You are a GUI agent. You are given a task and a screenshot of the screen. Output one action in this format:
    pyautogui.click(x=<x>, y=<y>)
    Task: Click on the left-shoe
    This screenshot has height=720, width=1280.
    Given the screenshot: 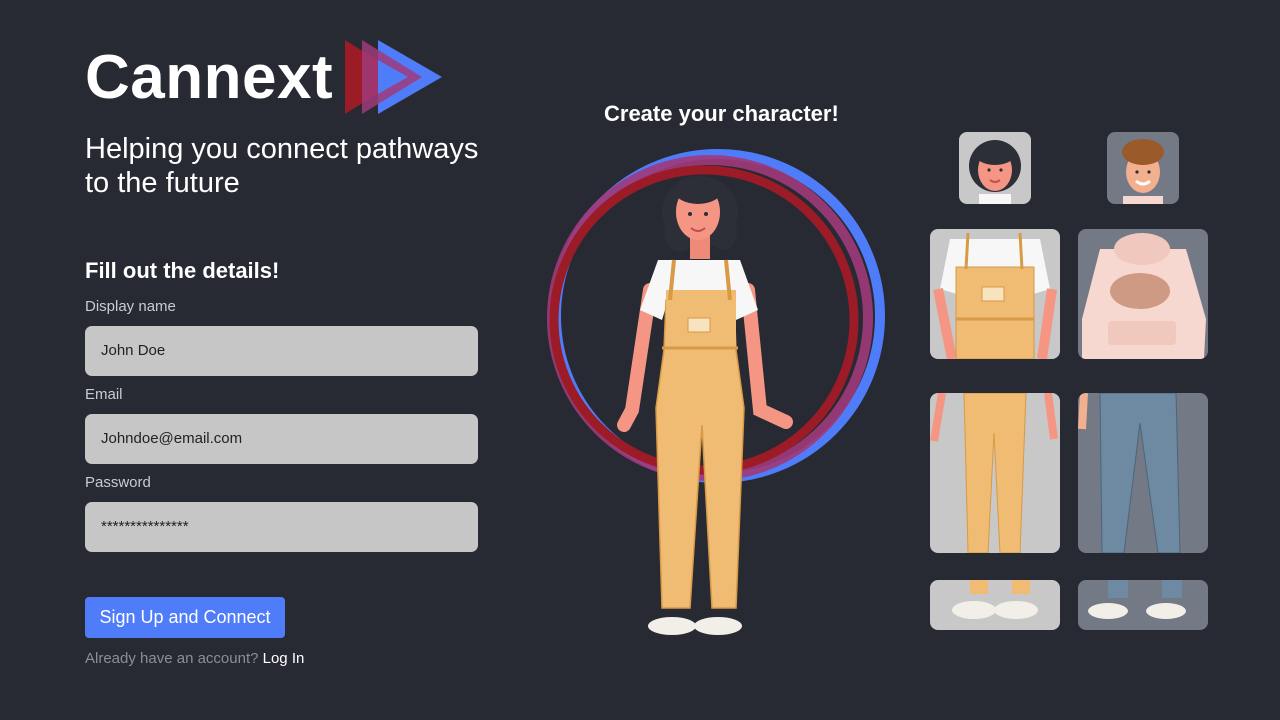 What is the action you would take?
    pyautogui.click(x=672, y=626)
    